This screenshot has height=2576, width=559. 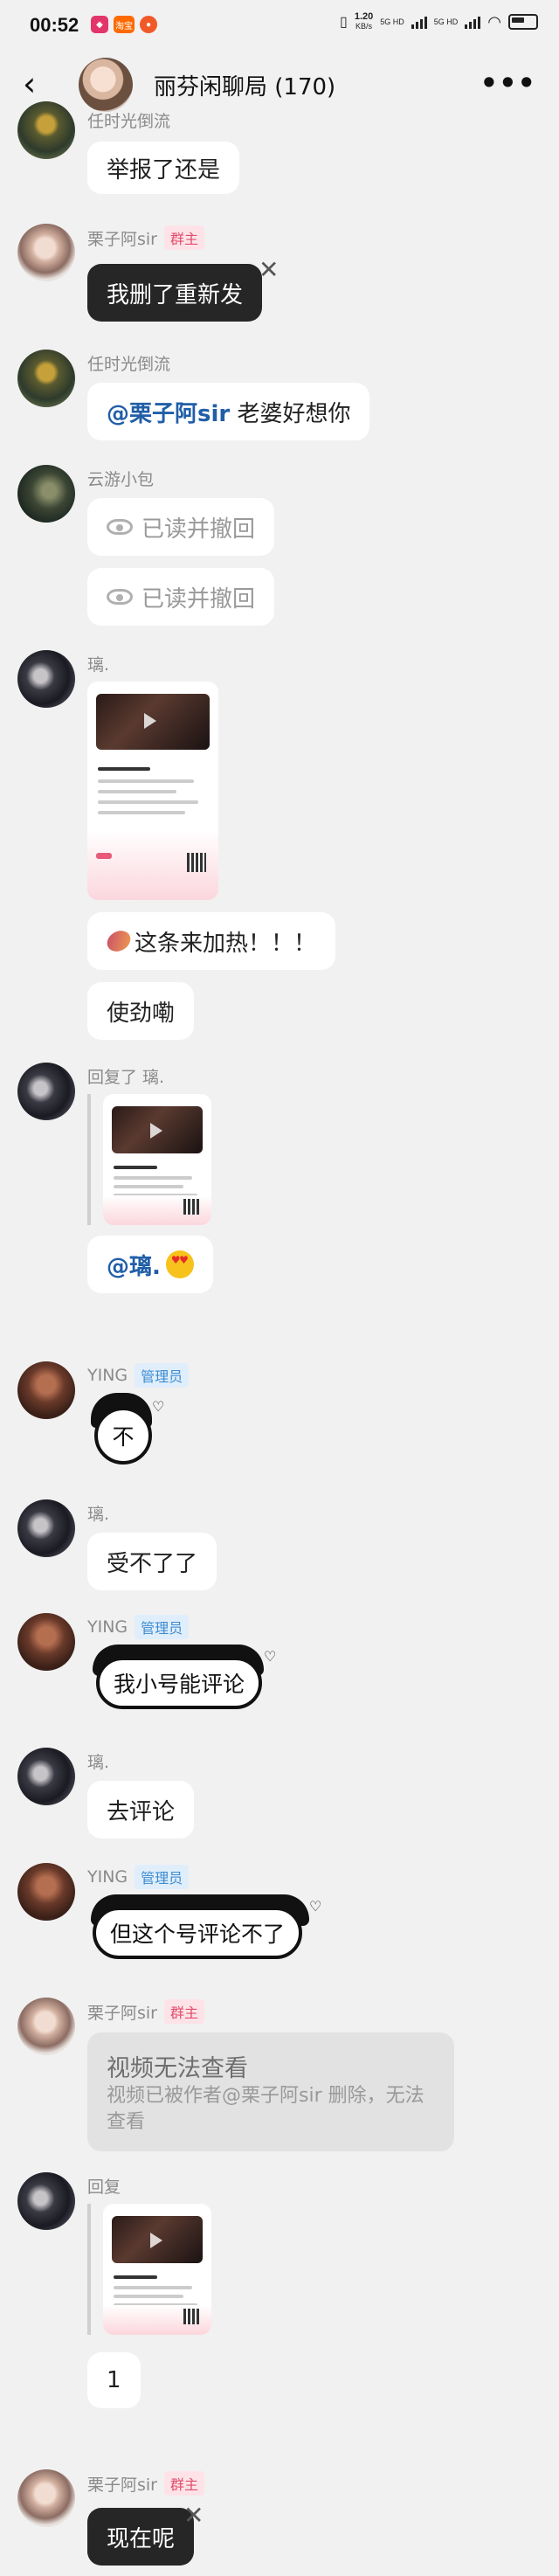 What do you see at coordinates (183, 1684) in the screenshot?
I see `sticker: 我小号能评论 ♡` at bounding box center [183, 1684].